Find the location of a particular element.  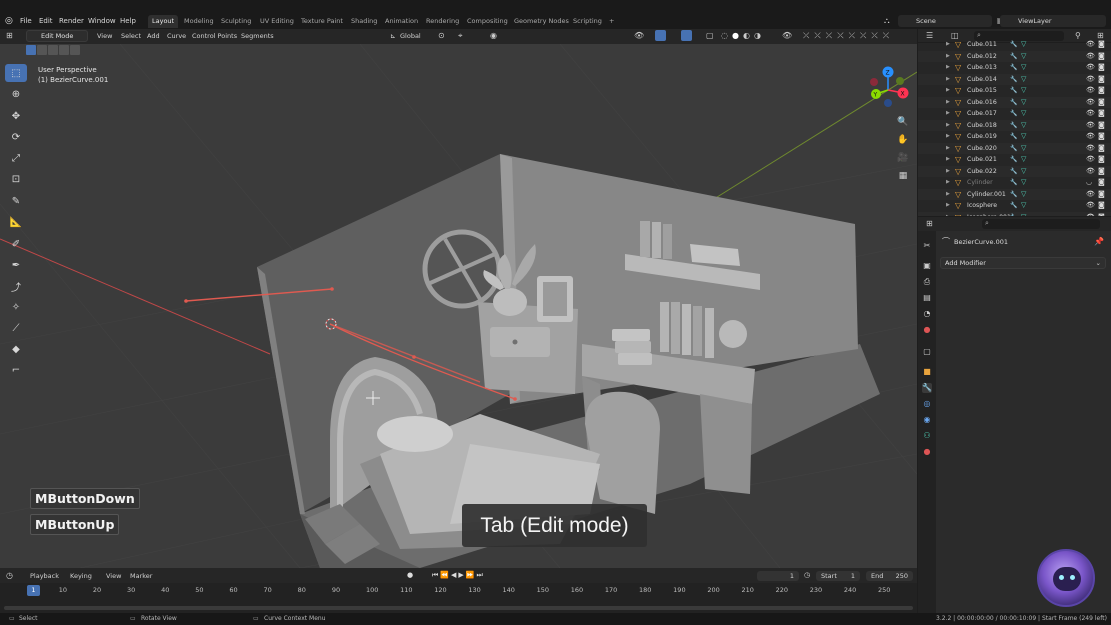

playback-controls-icon: ⏮⏪◀▶⏩⏭ is located at coordinates (458, 575).